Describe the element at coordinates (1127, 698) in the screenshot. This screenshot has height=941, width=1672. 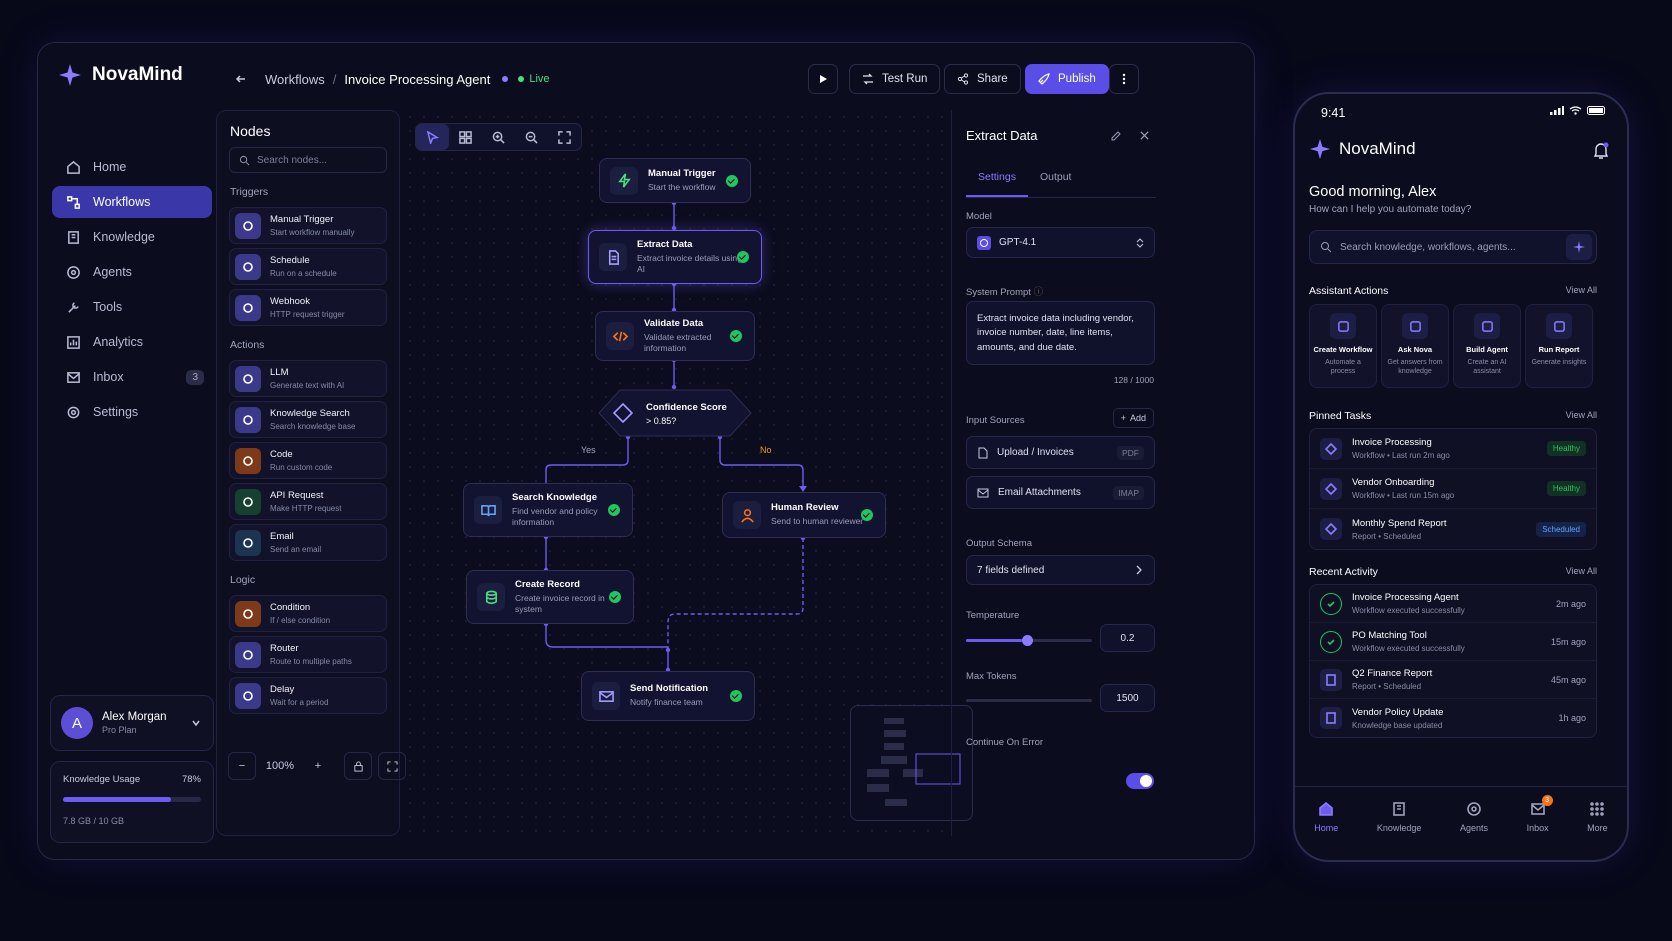
I see `max-tokens-value: 1500` at that location.